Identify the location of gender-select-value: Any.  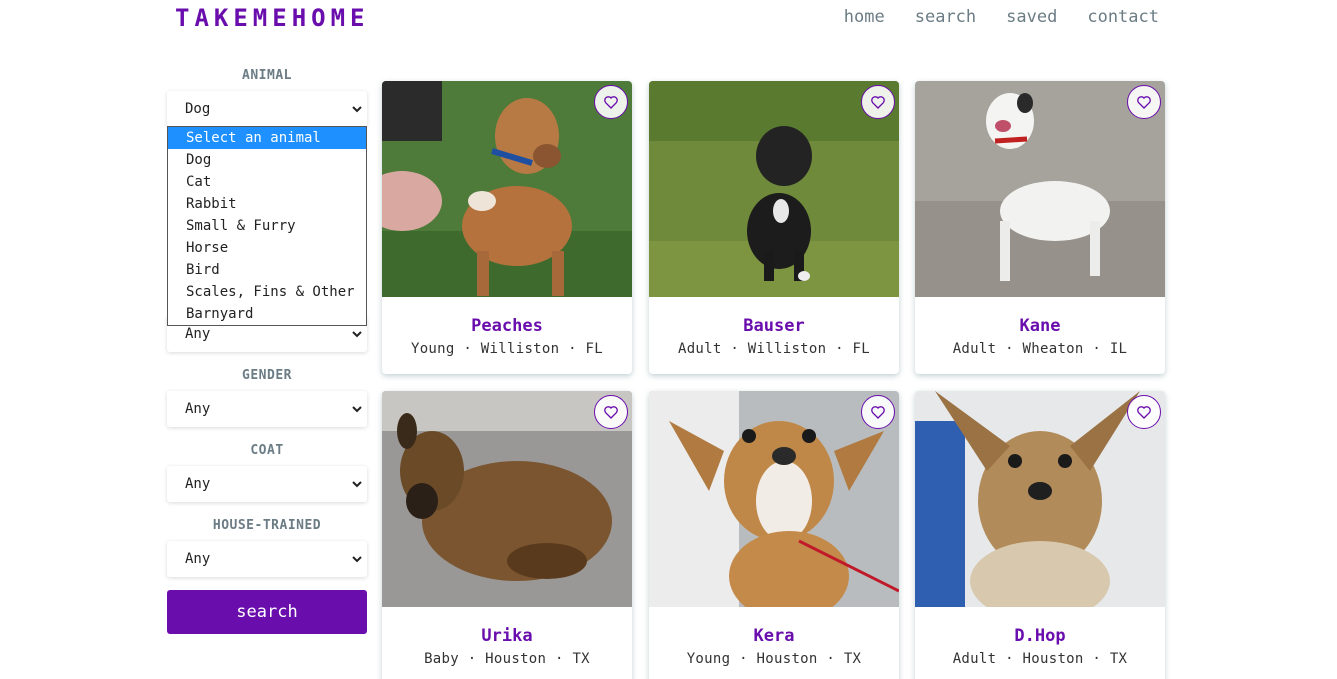
(198, 409).